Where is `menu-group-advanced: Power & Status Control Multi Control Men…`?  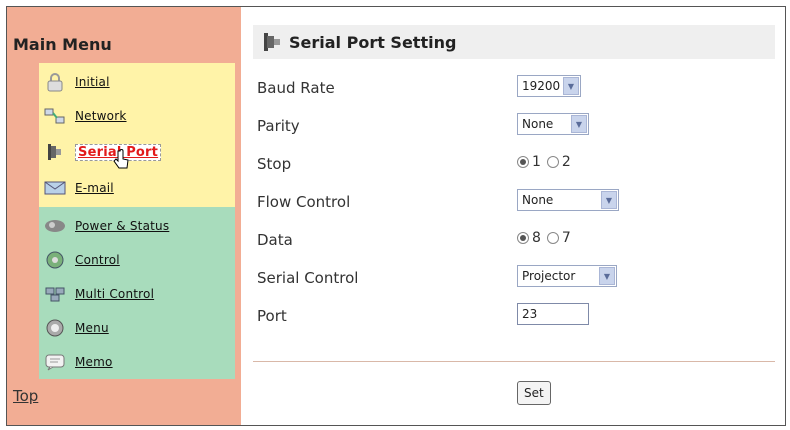
menu-group-advanced: Power & Status Control Multi Control Men… is located at coordinates (137, 293).